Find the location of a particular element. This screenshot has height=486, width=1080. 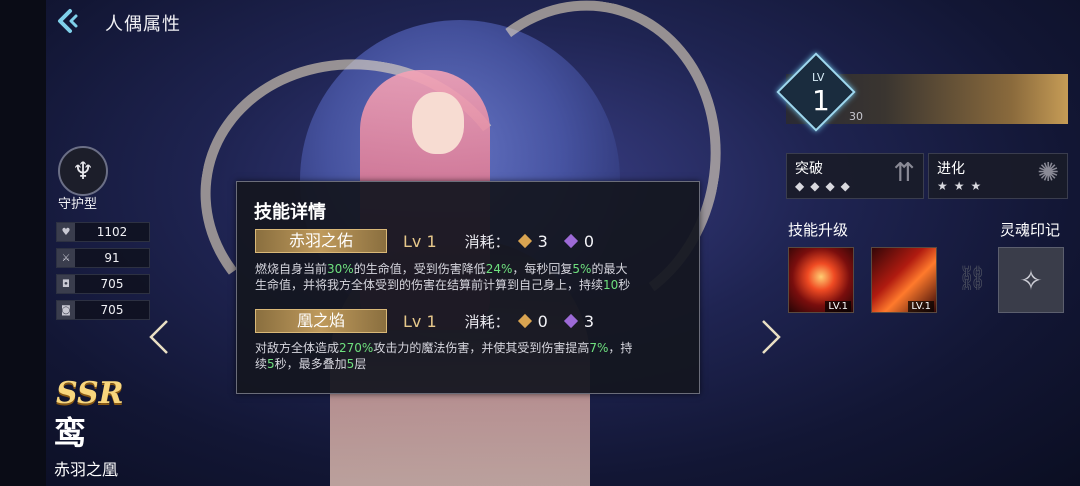

breakthrough-card: 突破 ◆◆◆◆ ⇈ is located at coordinates (855, 176).